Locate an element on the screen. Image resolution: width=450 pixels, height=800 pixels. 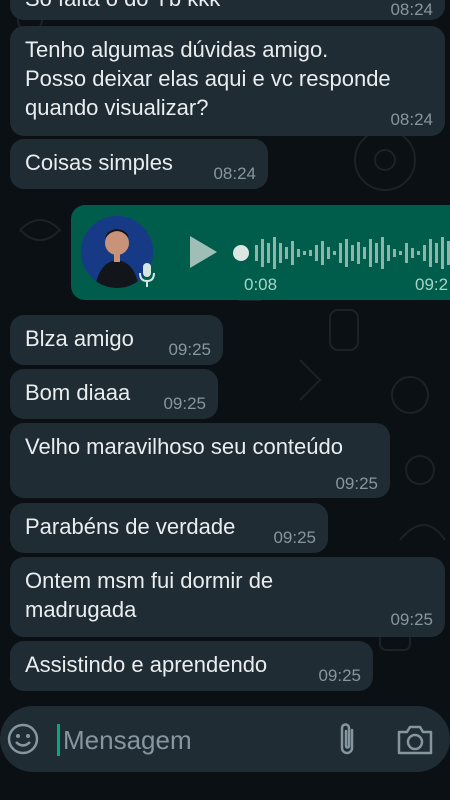
message-bubble: Bom diaaa 09:25 is located at coordinates (114, 394).